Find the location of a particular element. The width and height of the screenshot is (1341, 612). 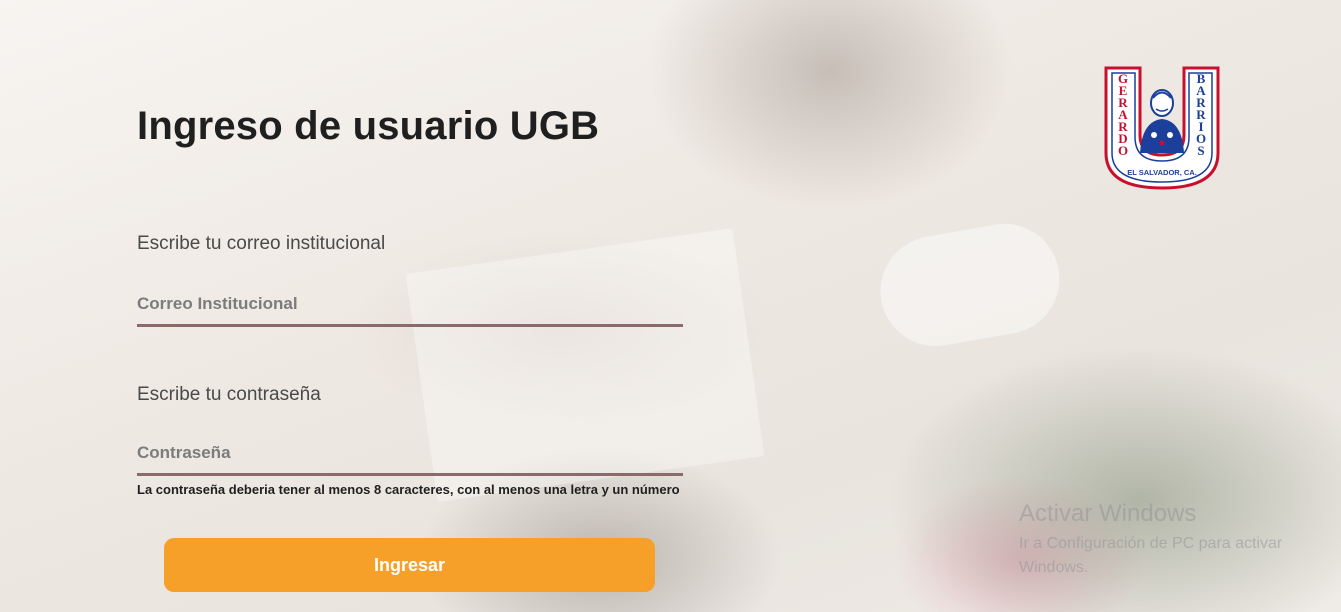

watermark-title: Activar Windows is located at coordinates (1108, 513).